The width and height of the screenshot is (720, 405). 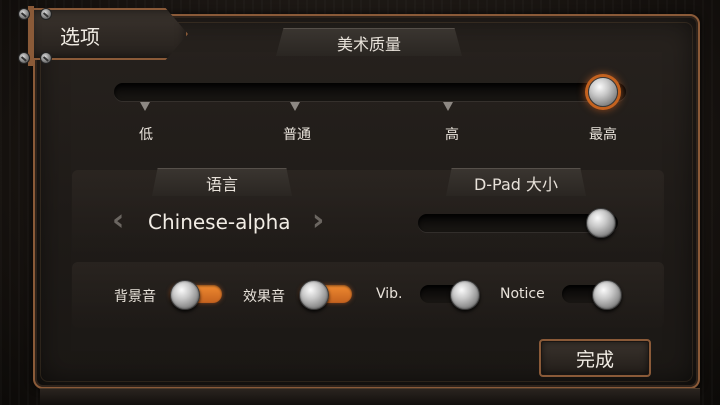 I want to click on dpad-header-label: D-Pad 大小, so click(x=516, y=184).